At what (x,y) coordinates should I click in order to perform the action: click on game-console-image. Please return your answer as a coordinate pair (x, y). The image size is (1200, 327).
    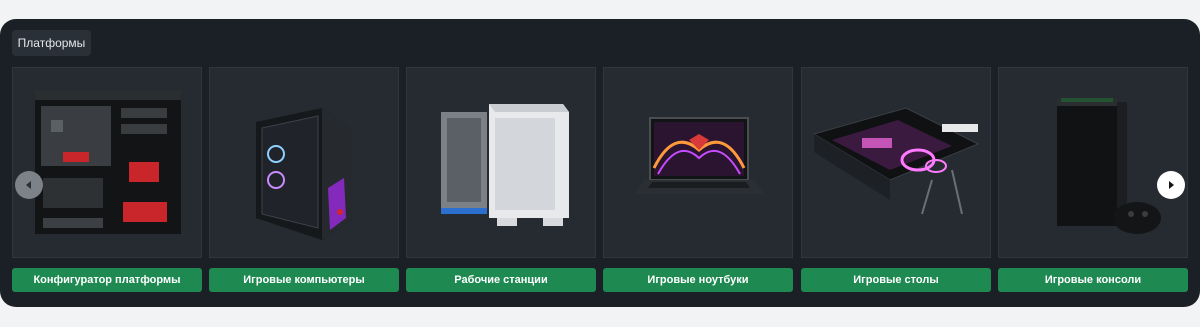
    Looking at the image, I should click on (1093, 162).